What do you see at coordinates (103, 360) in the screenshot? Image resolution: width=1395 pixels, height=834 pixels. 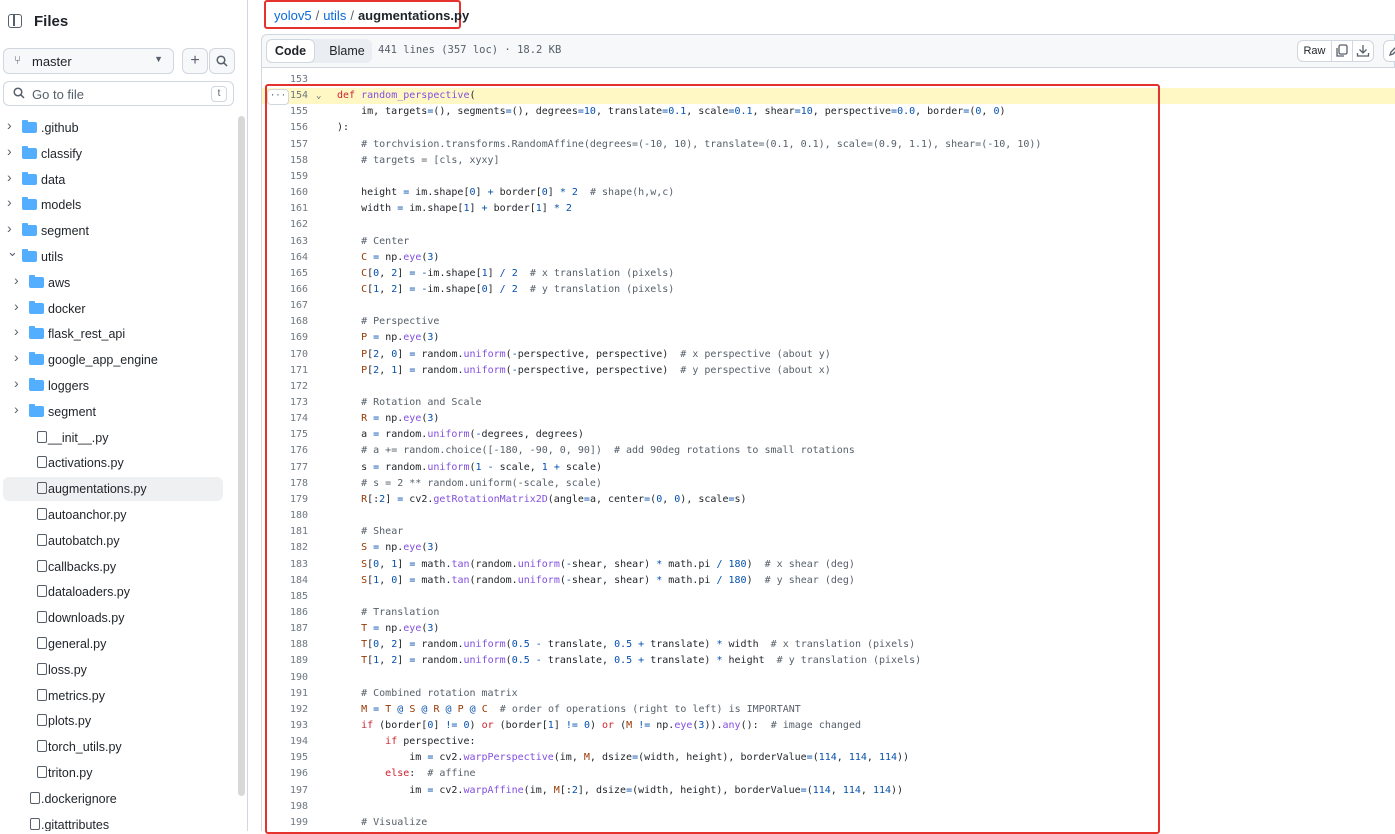 I see `tree-item-label: google_app_engine` at bounding box center [103, 360].